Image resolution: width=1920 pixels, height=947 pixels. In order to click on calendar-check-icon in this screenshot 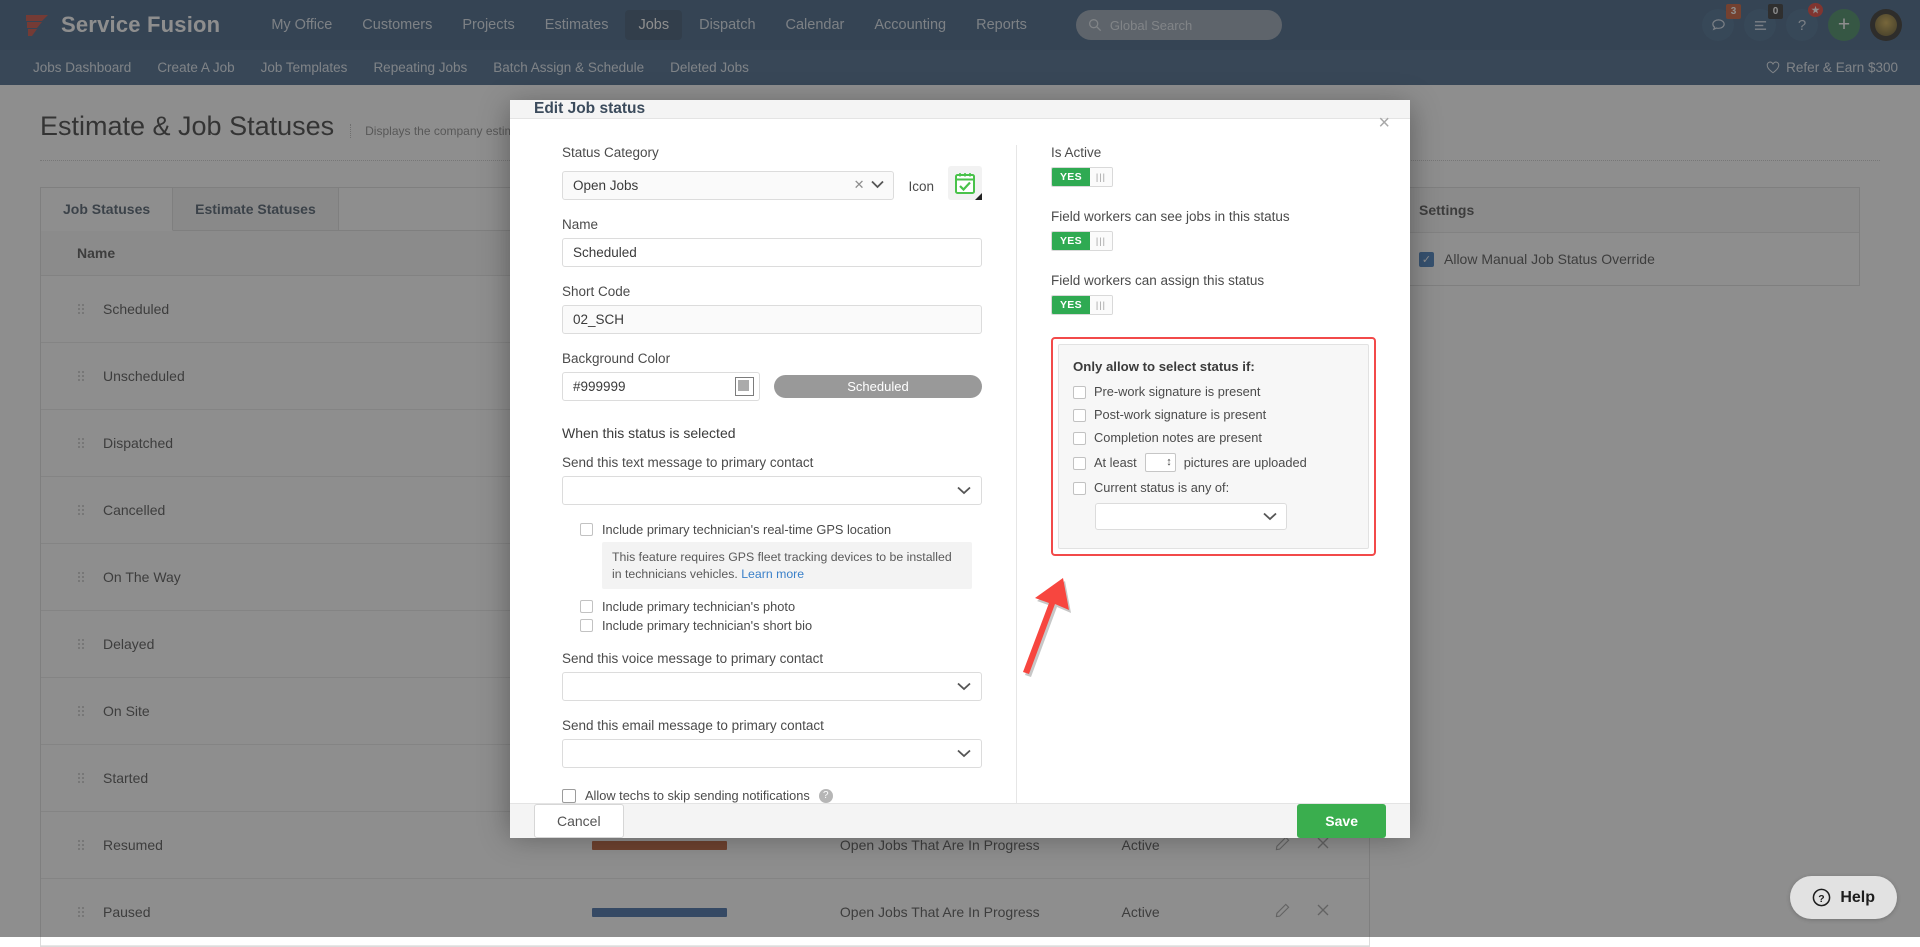, I will do `click(965, 183)`.